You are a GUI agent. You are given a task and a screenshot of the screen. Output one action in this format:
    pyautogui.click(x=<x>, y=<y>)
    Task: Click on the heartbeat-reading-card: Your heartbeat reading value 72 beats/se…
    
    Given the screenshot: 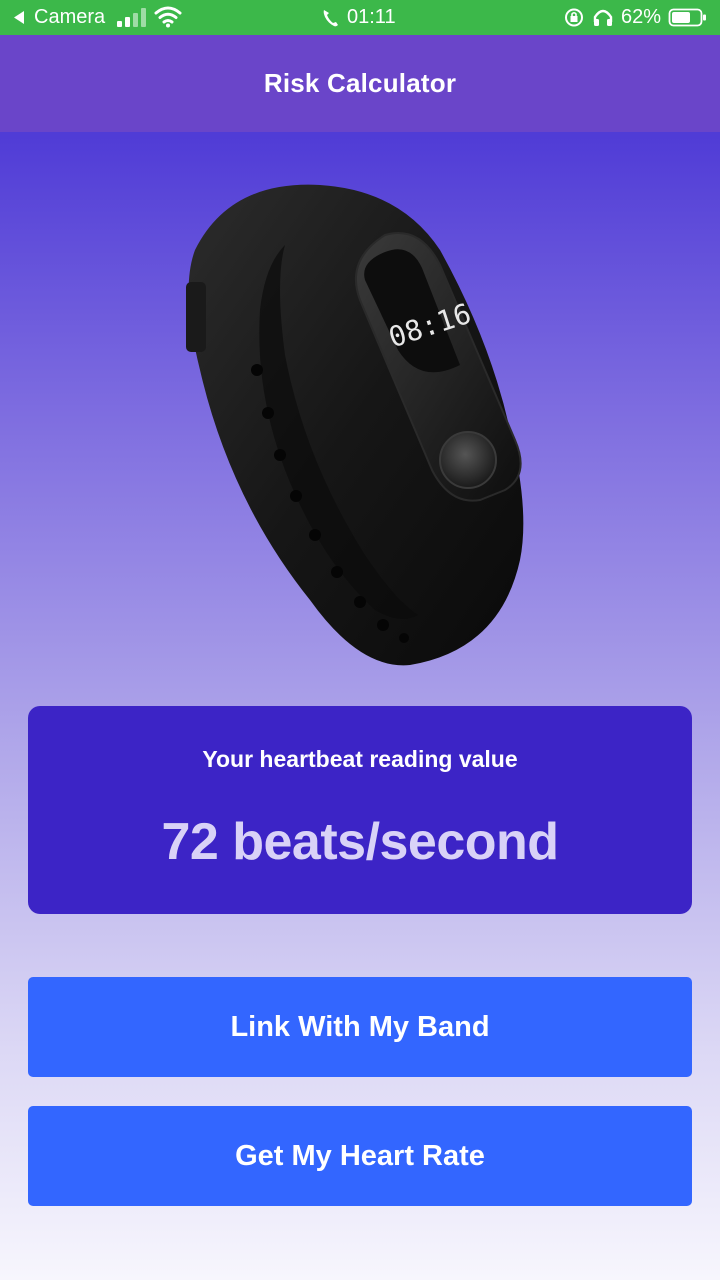 What is the action you would take?
    pyautogui.click(x=360, y=810)
    